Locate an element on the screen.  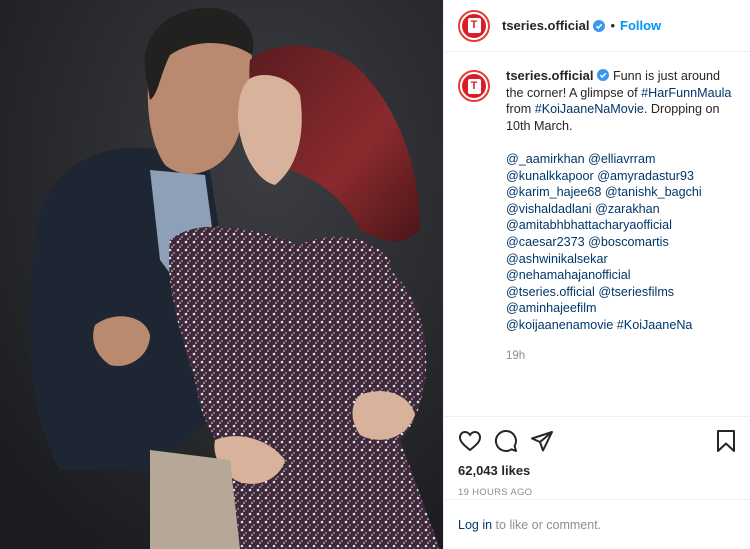
post-header: T tseries.official • Follow is located at coordinates (597, 26).